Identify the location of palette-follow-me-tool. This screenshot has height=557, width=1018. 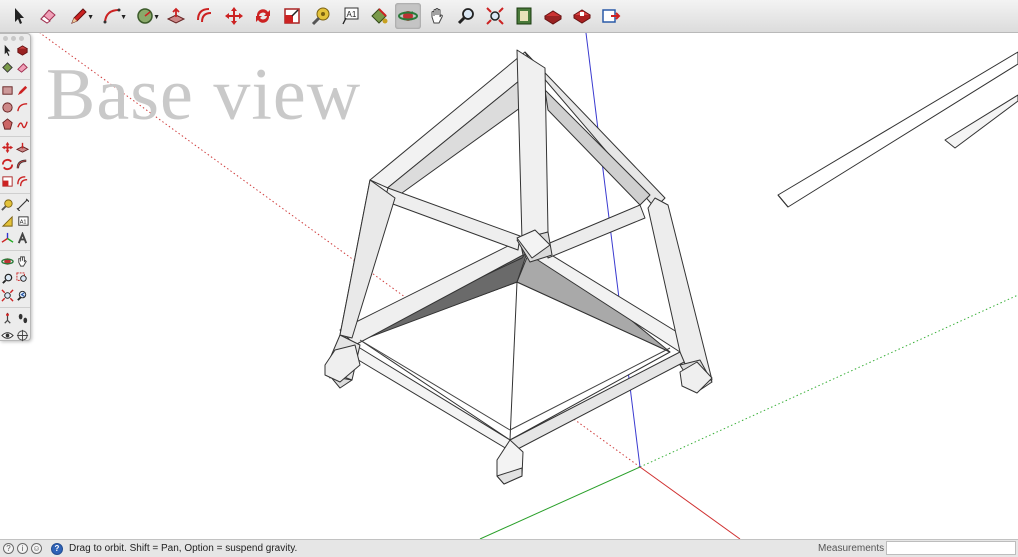
(22, 164).